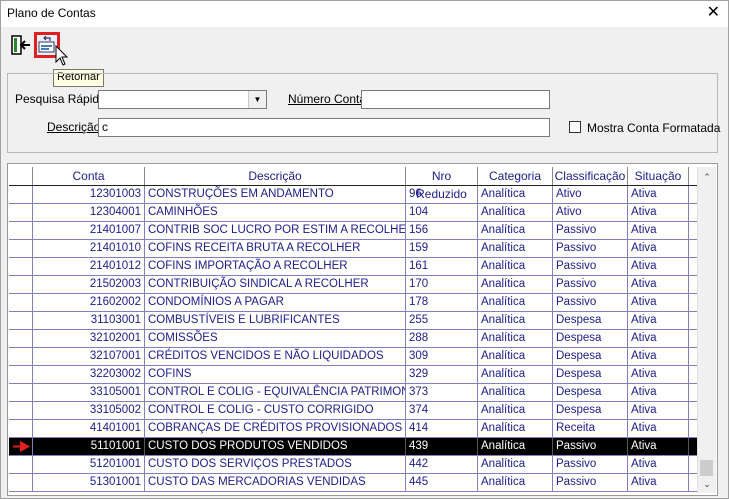 The width and height of the screenshot is (729, 499). I want to click on cell-classificacao: Receita, so click(590, 428).